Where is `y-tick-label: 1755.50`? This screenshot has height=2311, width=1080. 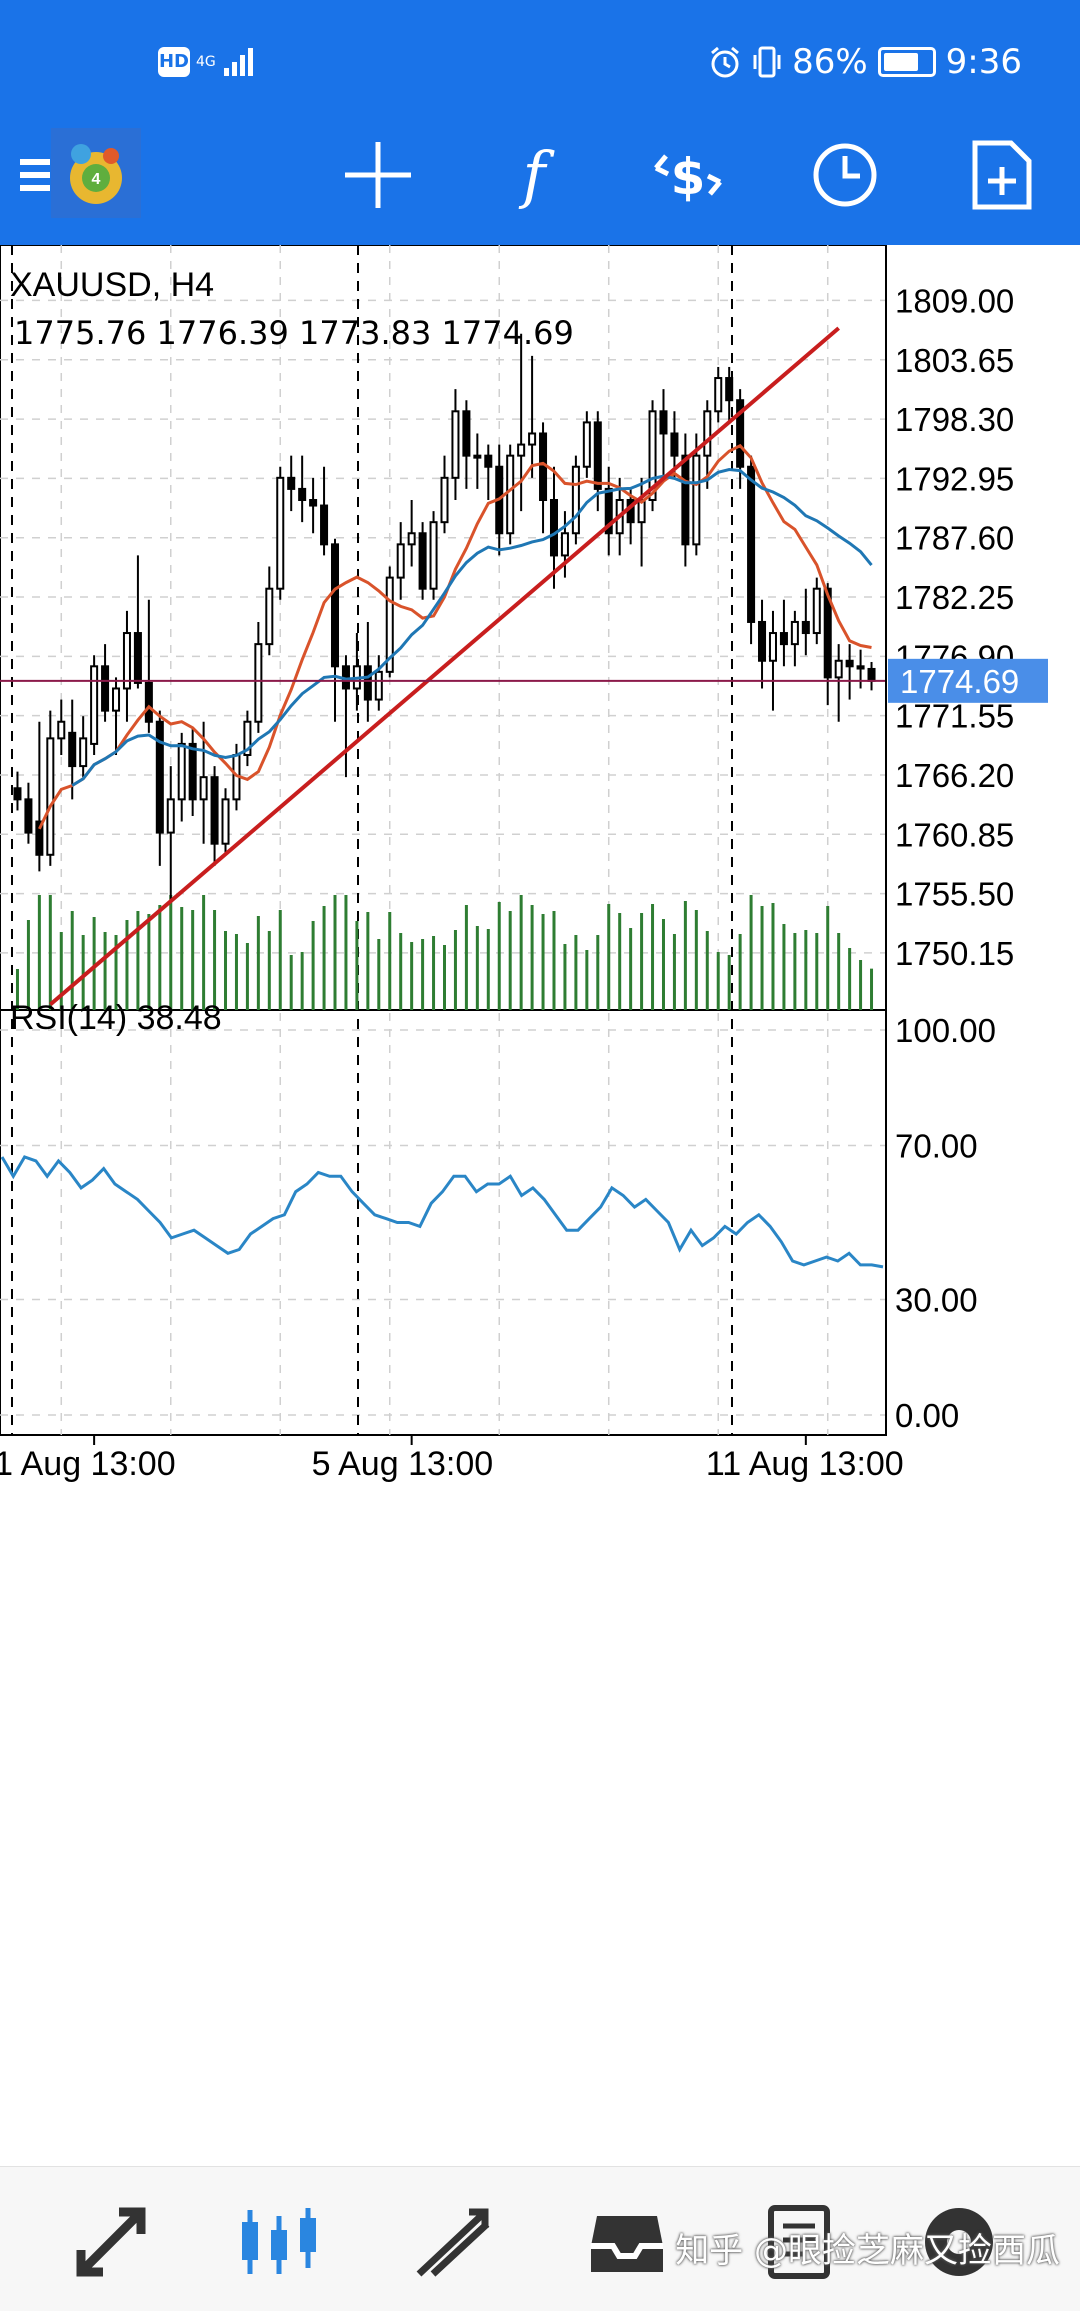 y-tick-label: 1755.50 is located at coordinates (954, 894).